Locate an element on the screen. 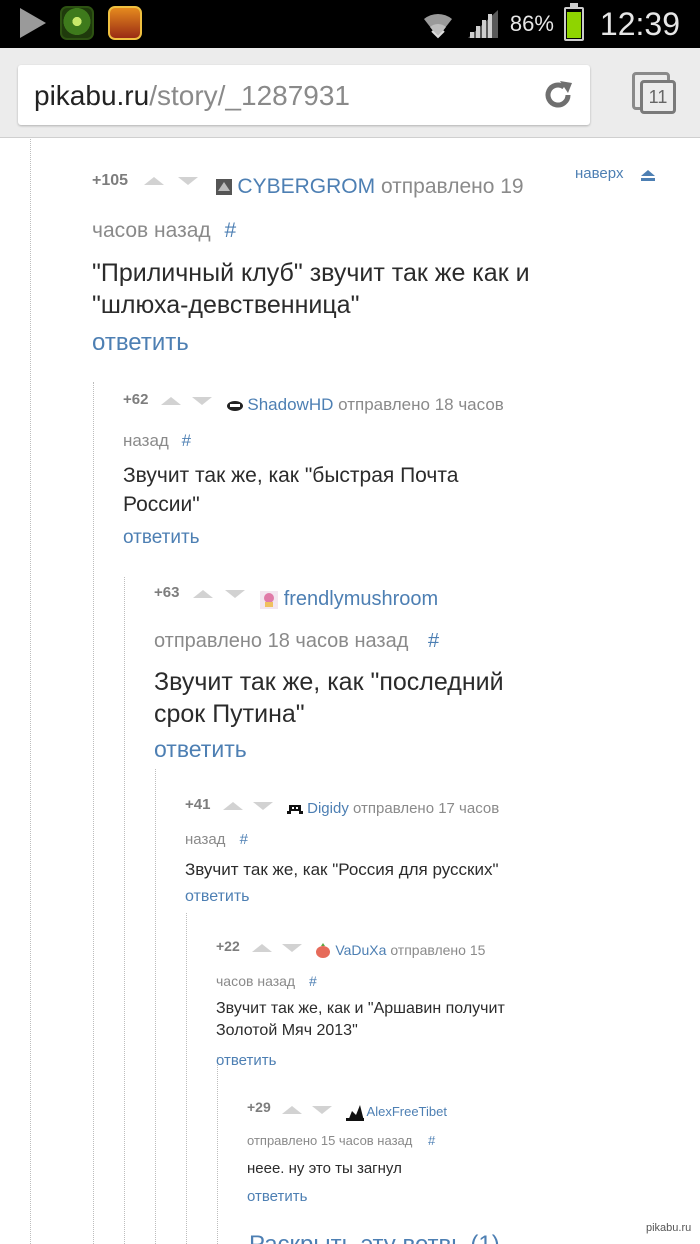 This screenshot has width=700, height=1244. comment-header: +63 frendlymushroom is located at coordinates (296, 597).